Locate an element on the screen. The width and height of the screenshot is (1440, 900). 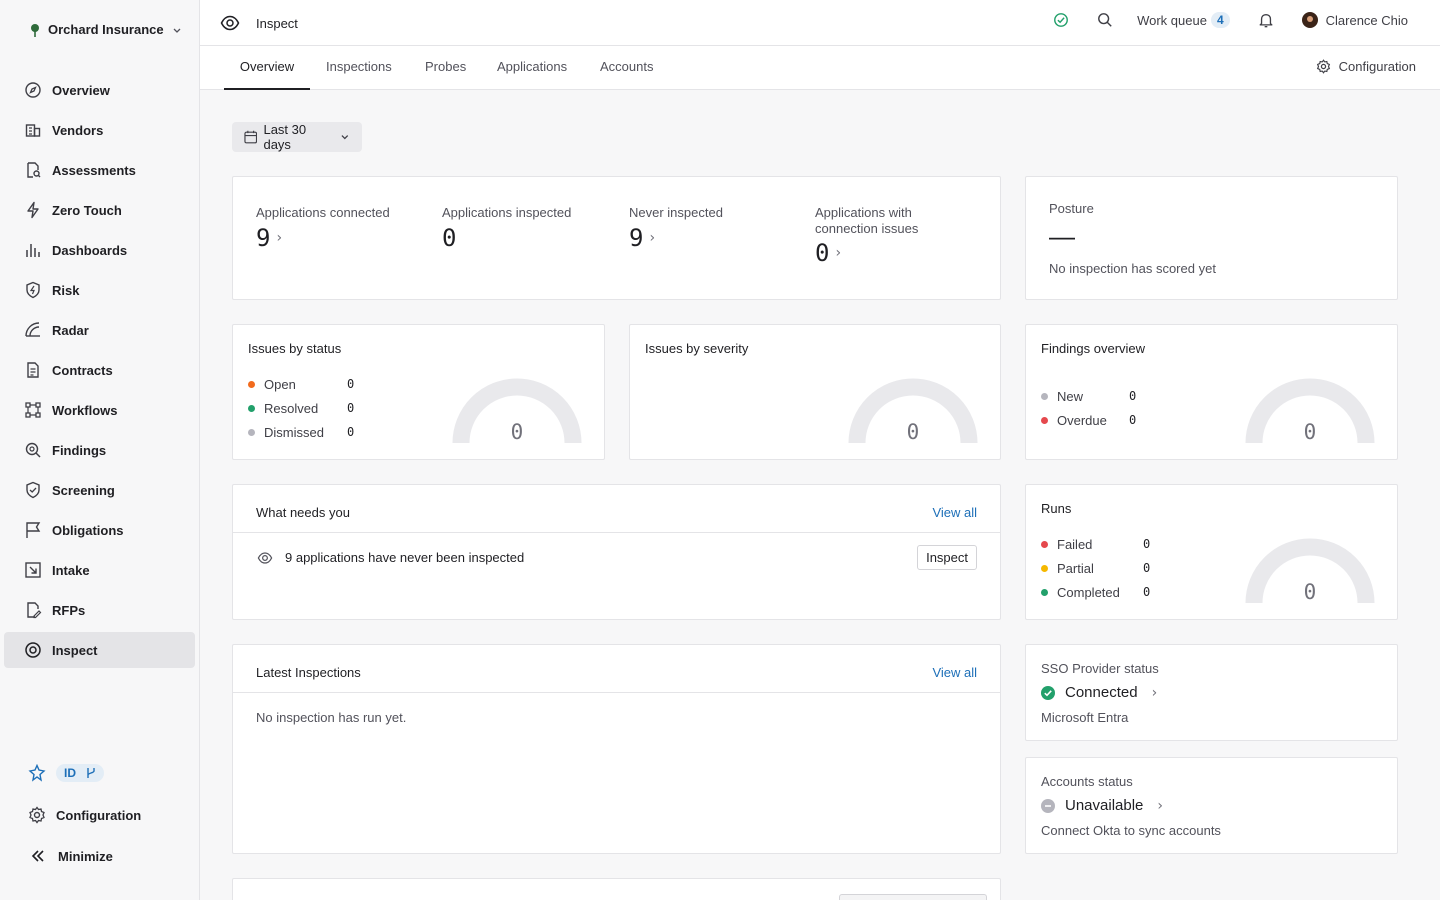
arrow-in-icon is located at coordinates (33, 570).